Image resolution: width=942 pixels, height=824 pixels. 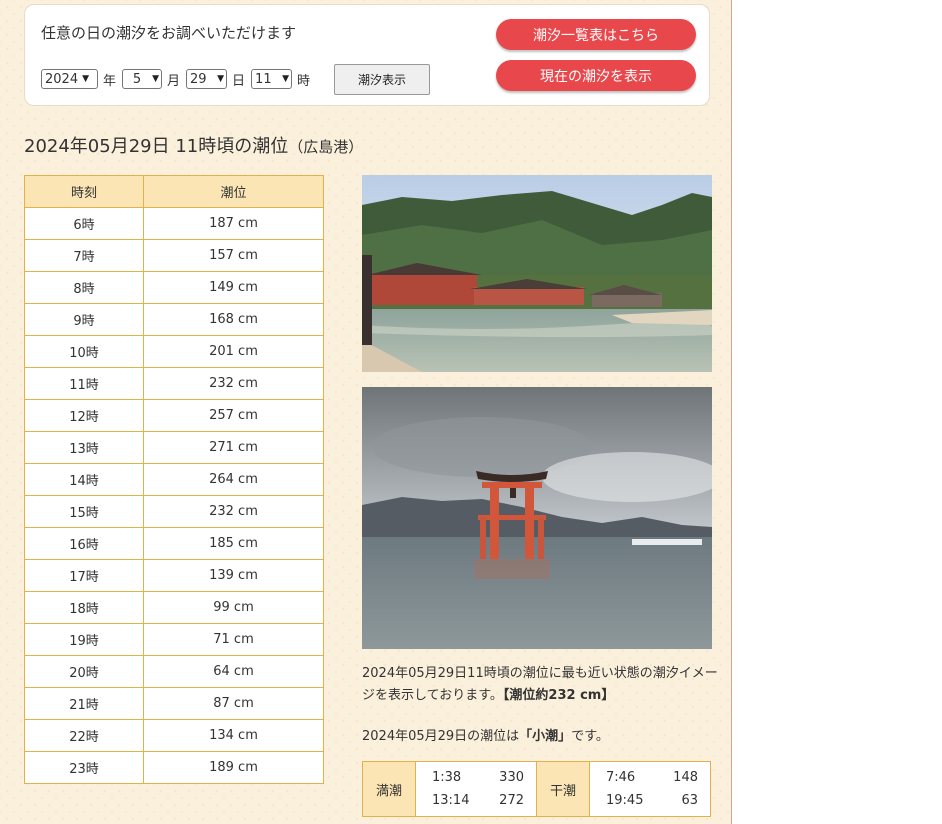 I want to click on low-tide-entry: 7:46 148, so click(x=650, y=777).